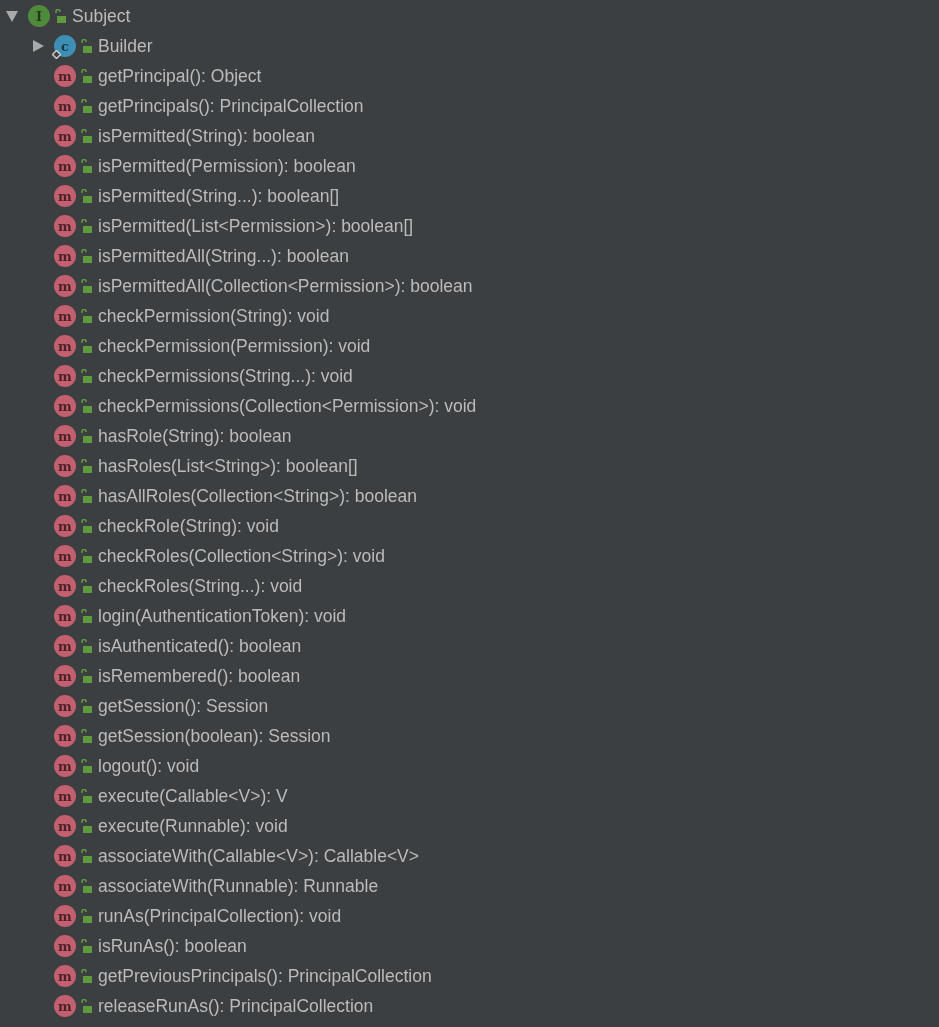 This screenshot has width=939, height=1027. Describe the element at coordinates (193, 796) in the screenshot. I see `tree-item-label: execute(Callable<V>): V` at that location.